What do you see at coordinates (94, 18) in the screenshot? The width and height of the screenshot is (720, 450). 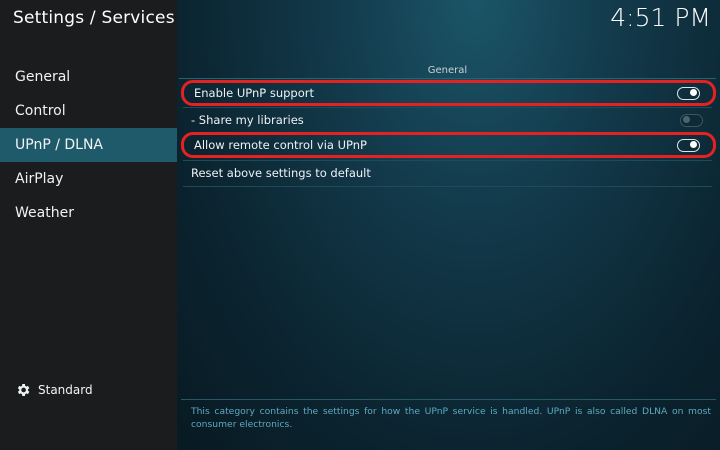 I see `page-title: Settings / Services` at bounding box center [94, 18].